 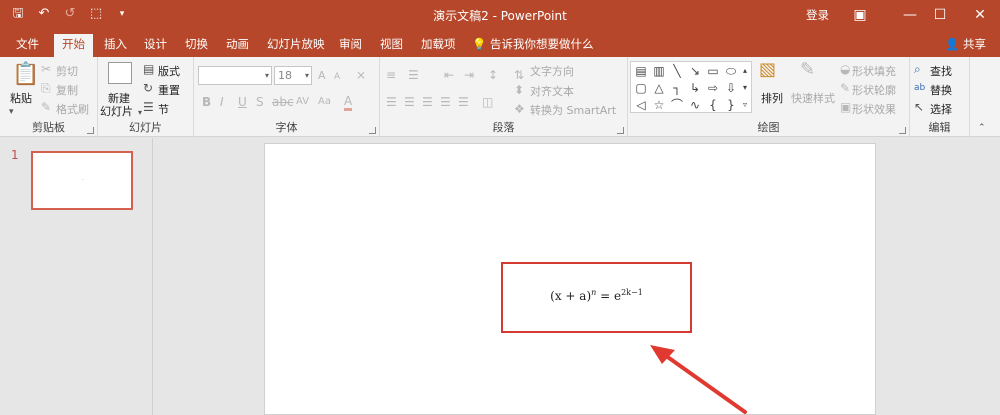 What do you see at coordinates (163, 109) in the screenshot?
I see `section-button: 节` at bounding box center [163, 109].